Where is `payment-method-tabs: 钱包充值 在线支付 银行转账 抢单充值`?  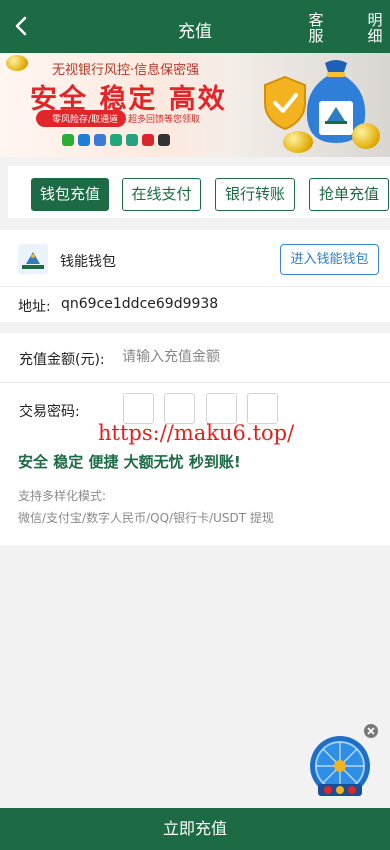 payment-method-tabs: 钱包充值 在线支付 银行转账 抢单充值 is located at coordinates (199, 192).